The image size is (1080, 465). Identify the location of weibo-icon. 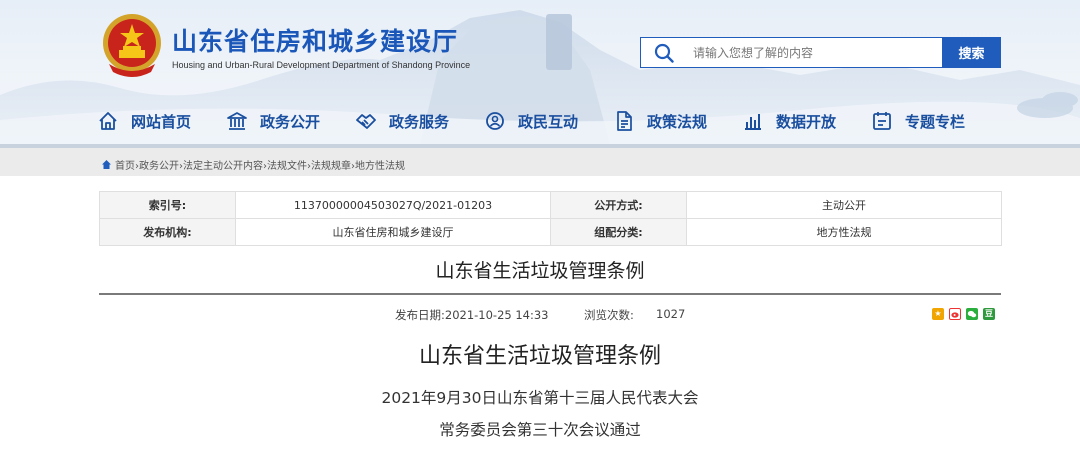
(955, 314).